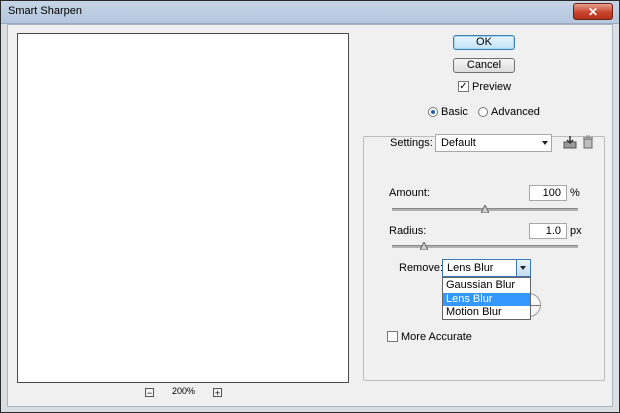 This screenshot has width=620, height=413. What do you see at coordinates (576, 231) in the screenshot?
I see `radius-unit: px` at bounding box center [576, 231].